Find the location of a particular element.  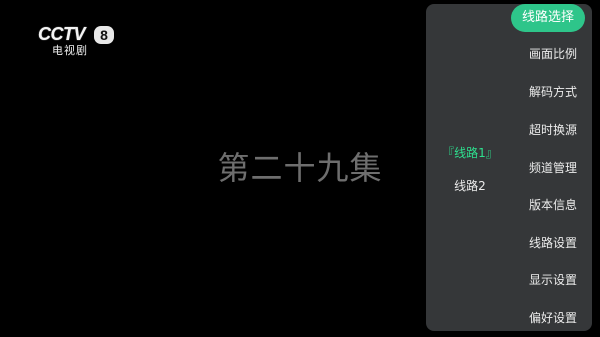

channel-logo: CCTV 8 电视剧 is located at coordinates (78, 41).